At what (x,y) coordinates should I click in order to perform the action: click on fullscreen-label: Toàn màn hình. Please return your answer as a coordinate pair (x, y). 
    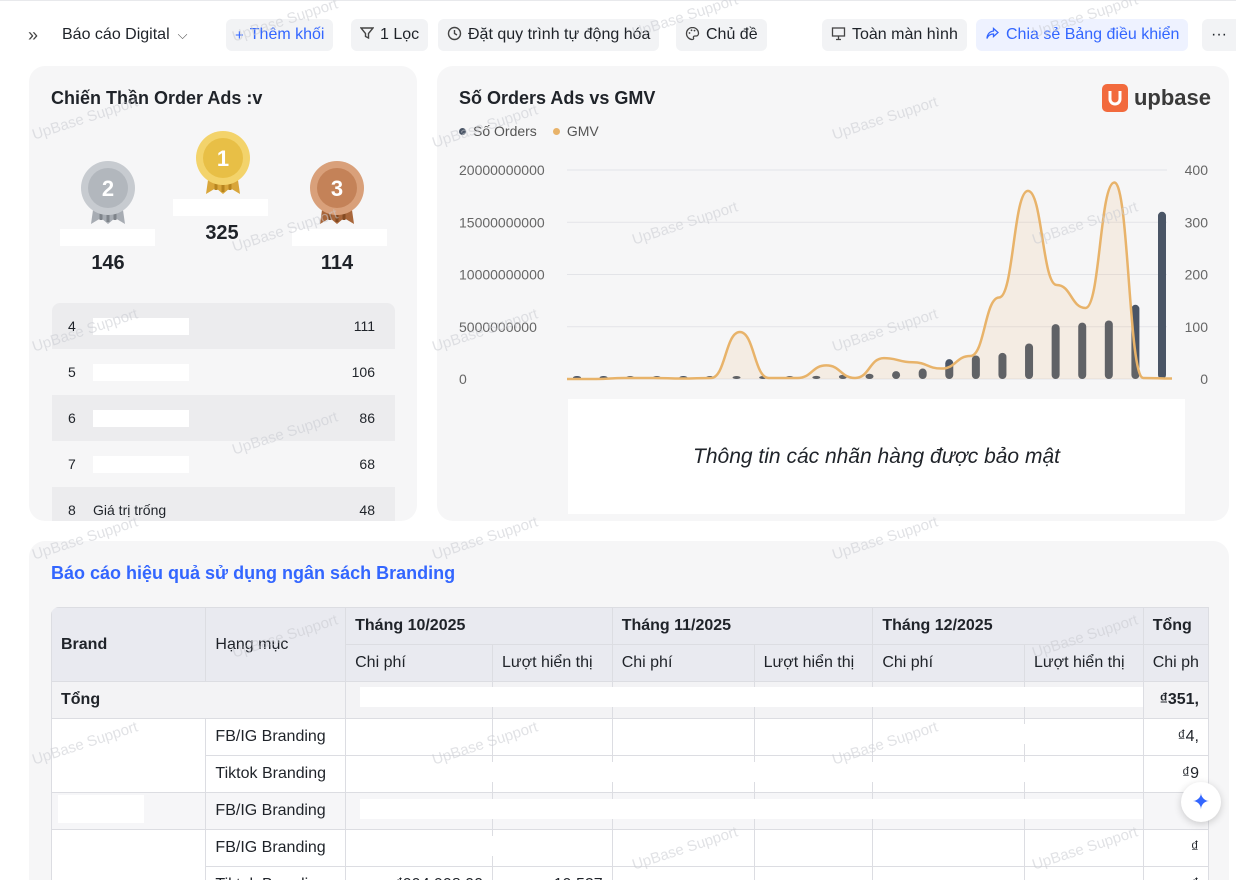
    Looking at the image, I should click on (905, 34).